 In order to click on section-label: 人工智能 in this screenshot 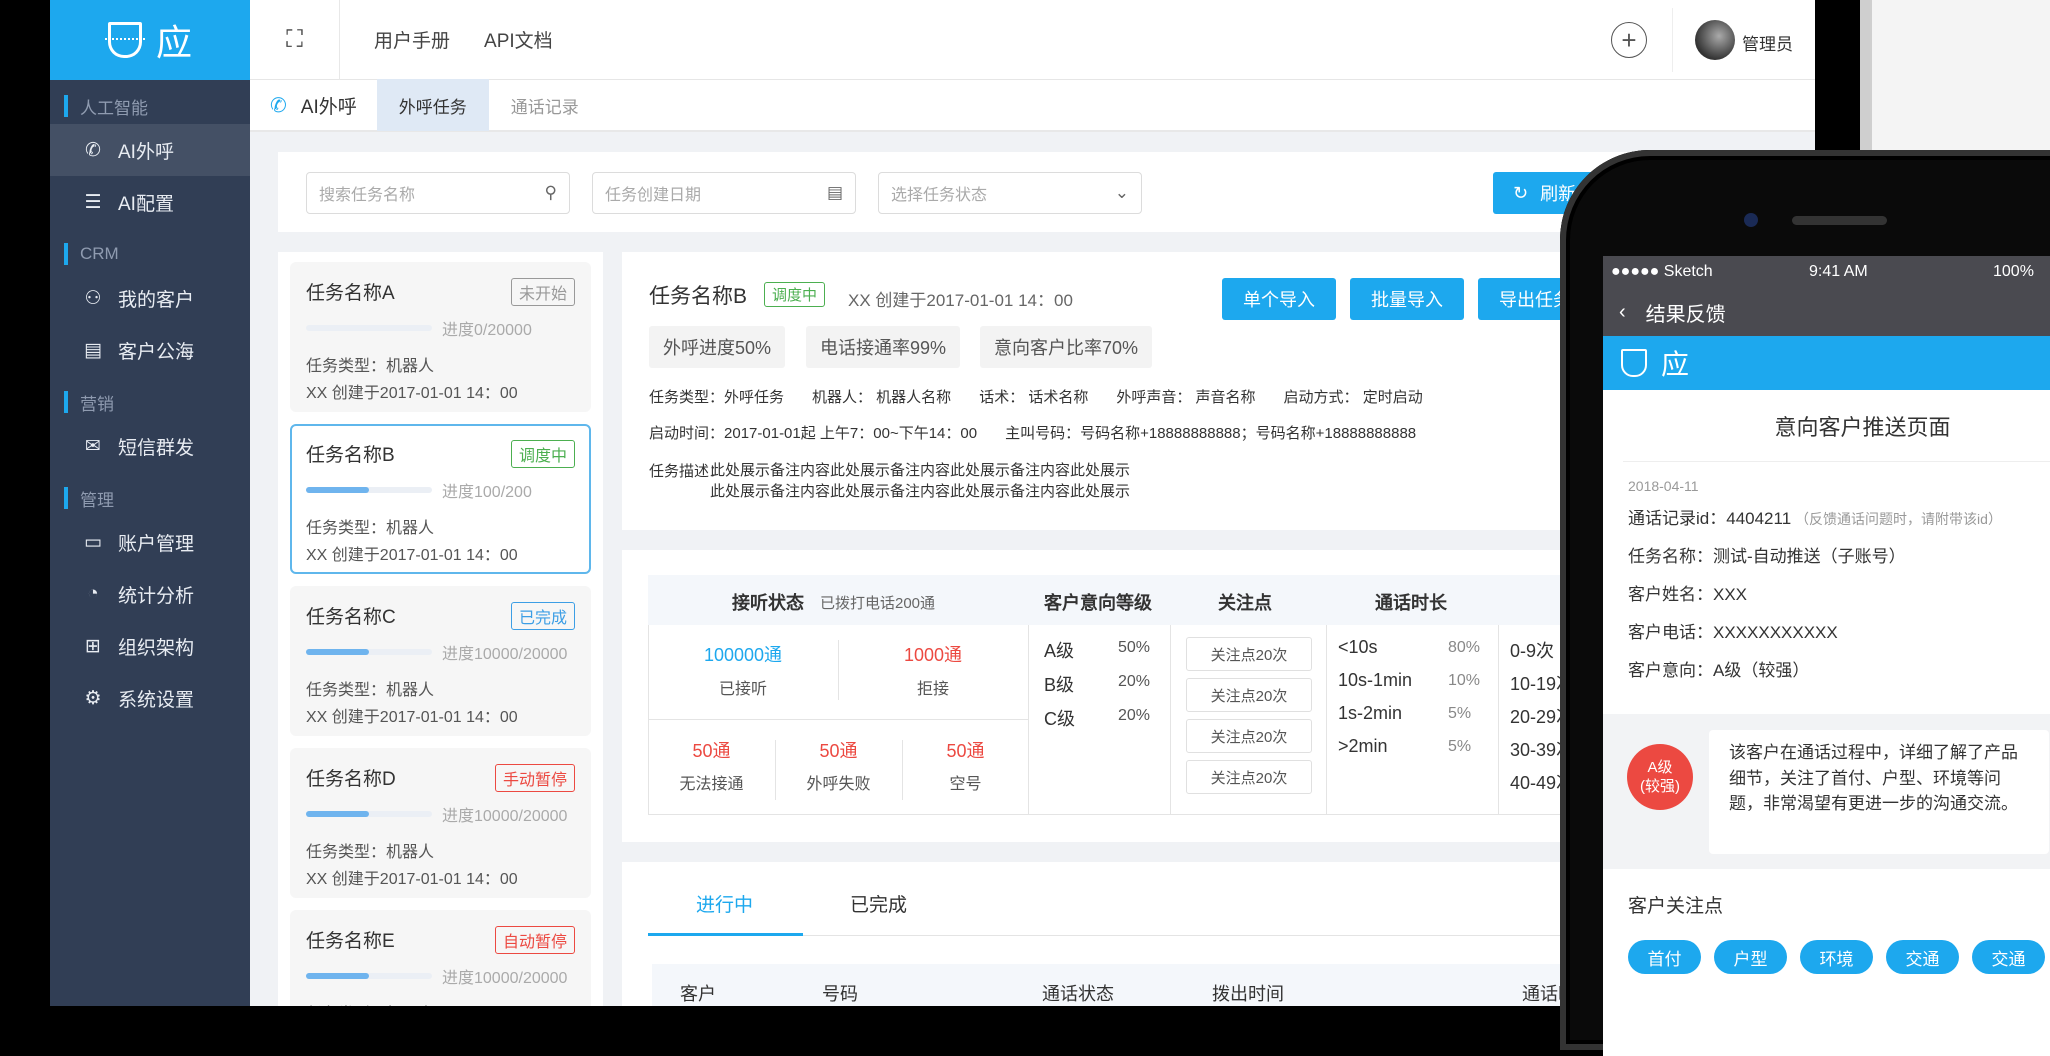, I will do `click(114, 108)`.